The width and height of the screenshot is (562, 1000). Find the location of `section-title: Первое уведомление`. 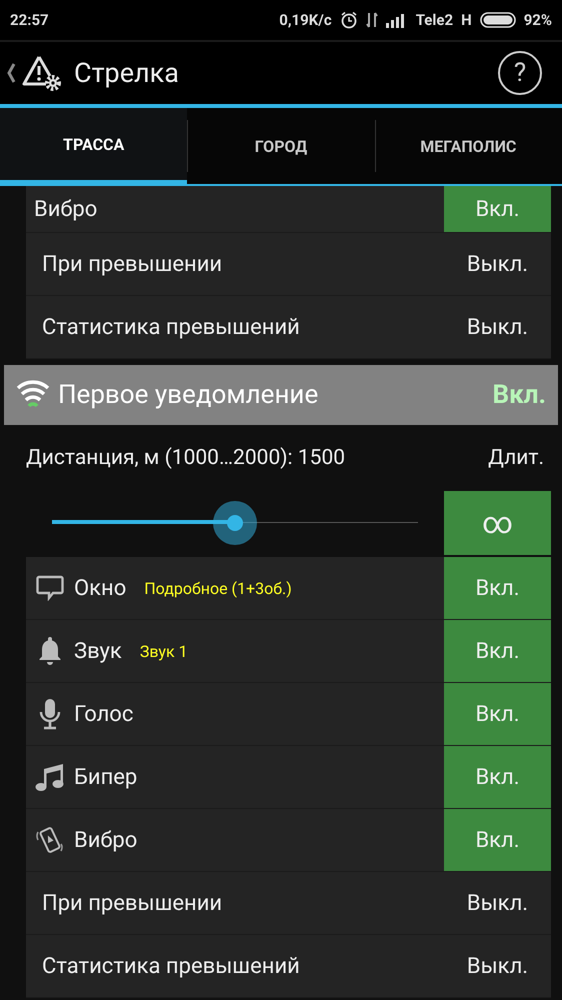

section-title: Первое уведомление is located at coordinates (189, 395).